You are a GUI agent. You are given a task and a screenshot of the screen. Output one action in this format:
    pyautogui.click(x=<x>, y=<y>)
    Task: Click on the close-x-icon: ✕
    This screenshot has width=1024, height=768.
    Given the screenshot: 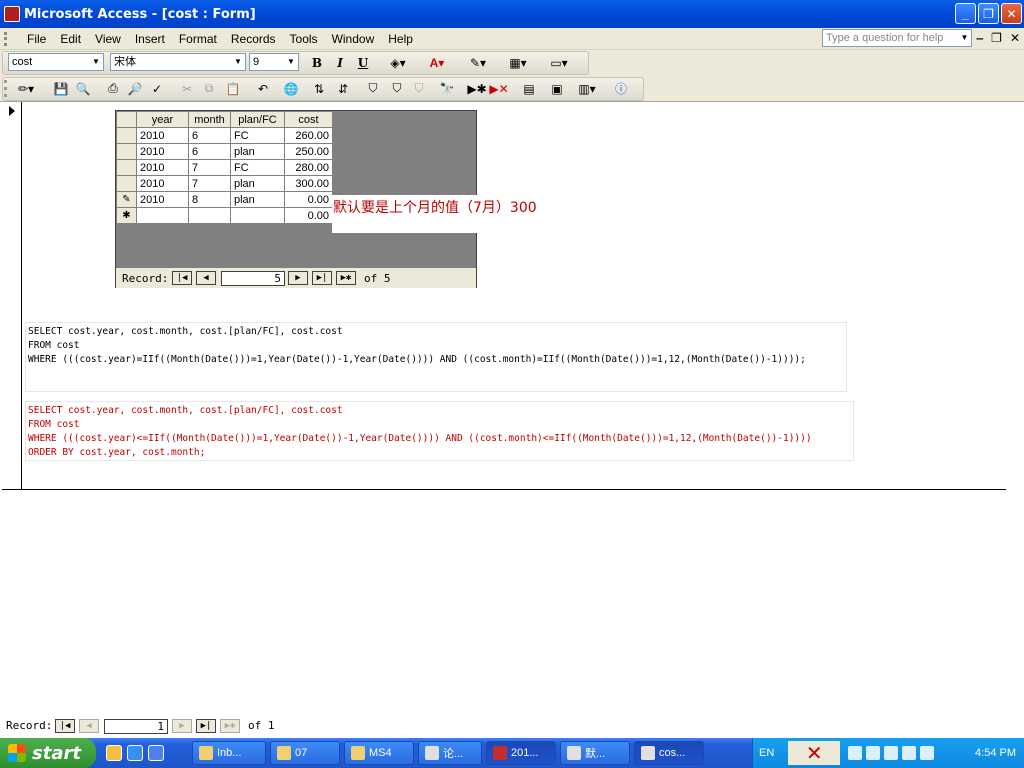 What is the action you would take?
    pyautogui.click(x=814, y=753)
    